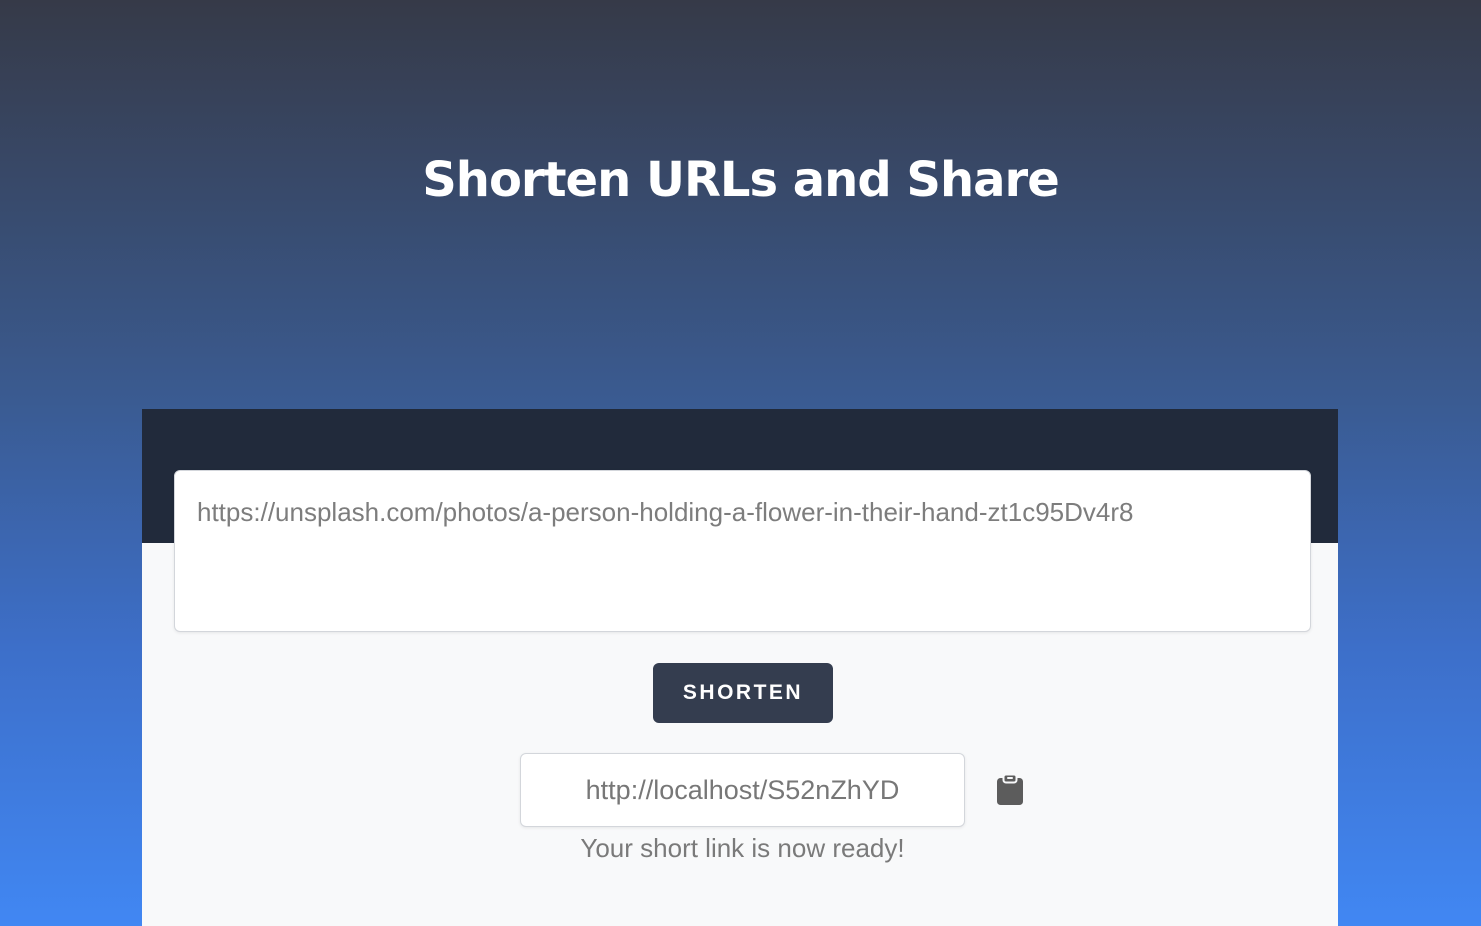  I want to click on clipboard-icon, so click(1010, 791).